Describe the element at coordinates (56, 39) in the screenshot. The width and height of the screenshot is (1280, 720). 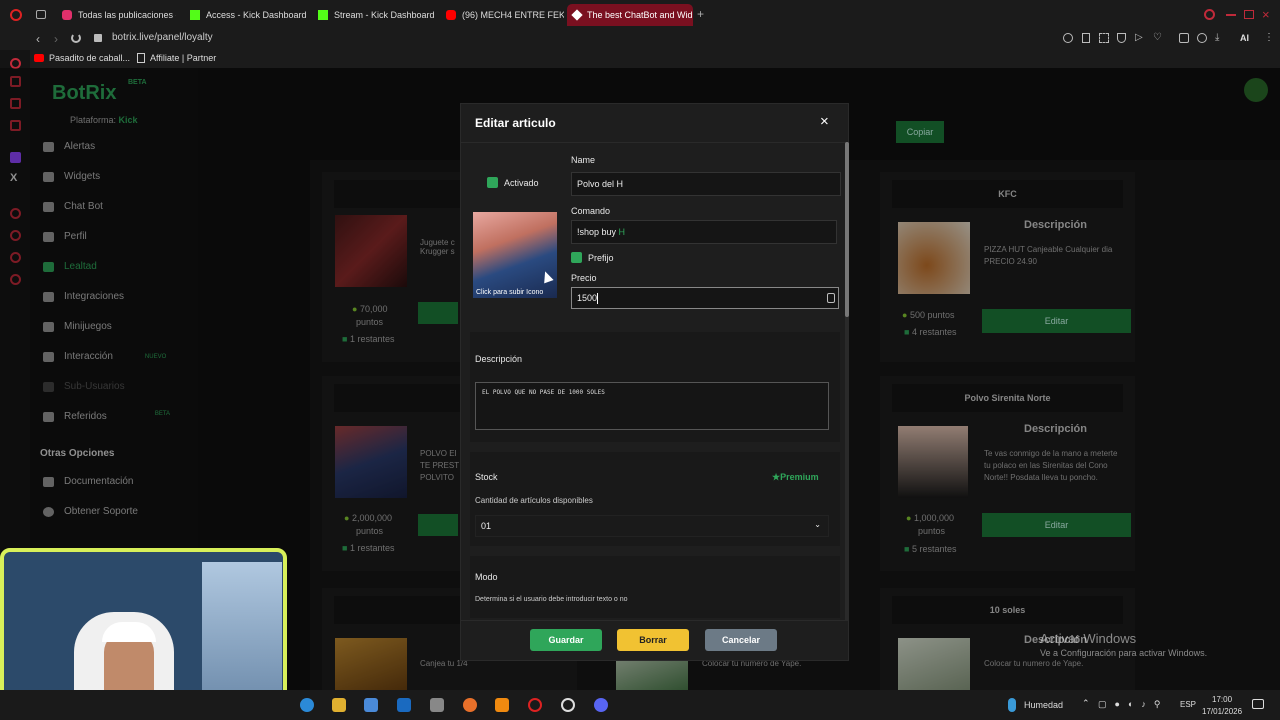
I see `forward-icon: ›` at that location.